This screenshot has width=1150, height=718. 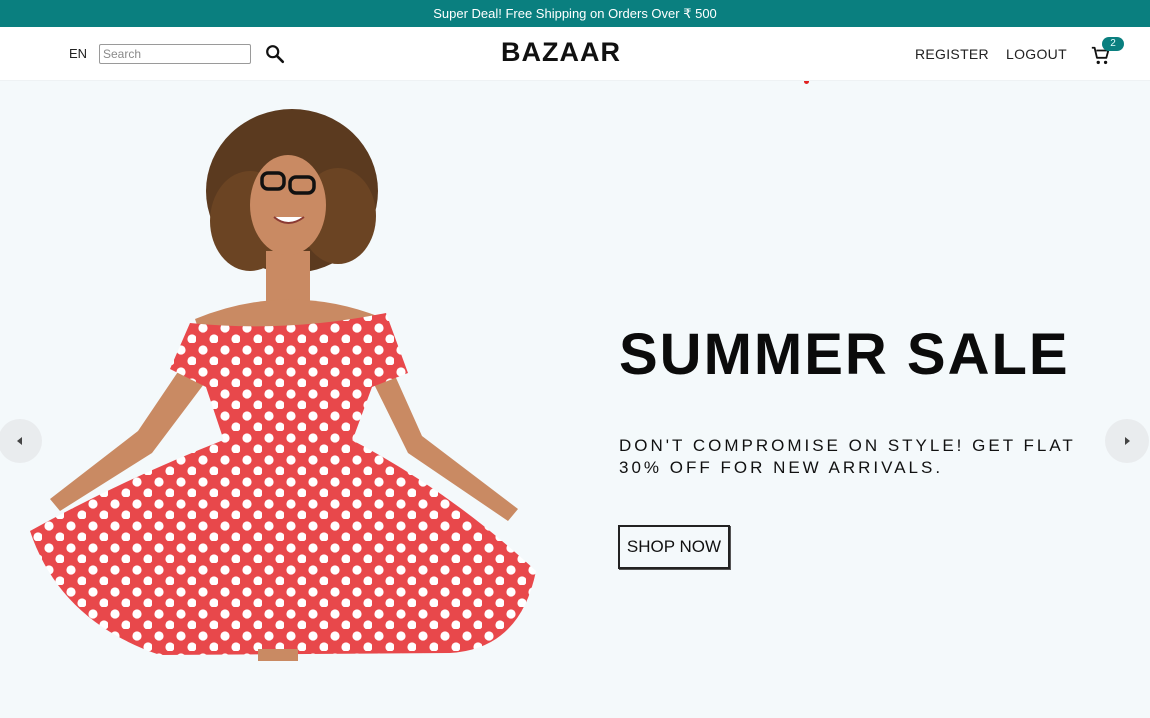 I want to click on language-selector: EN, so click(x=78, y=53).